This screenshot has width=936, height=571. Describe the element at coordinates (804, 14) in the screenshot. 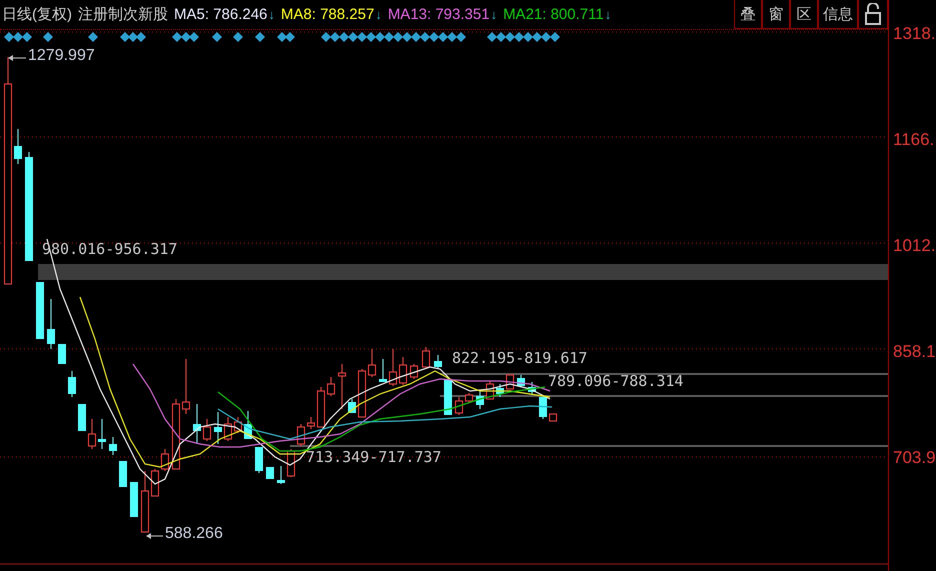

I see `toolbar-button: 区` at that location.